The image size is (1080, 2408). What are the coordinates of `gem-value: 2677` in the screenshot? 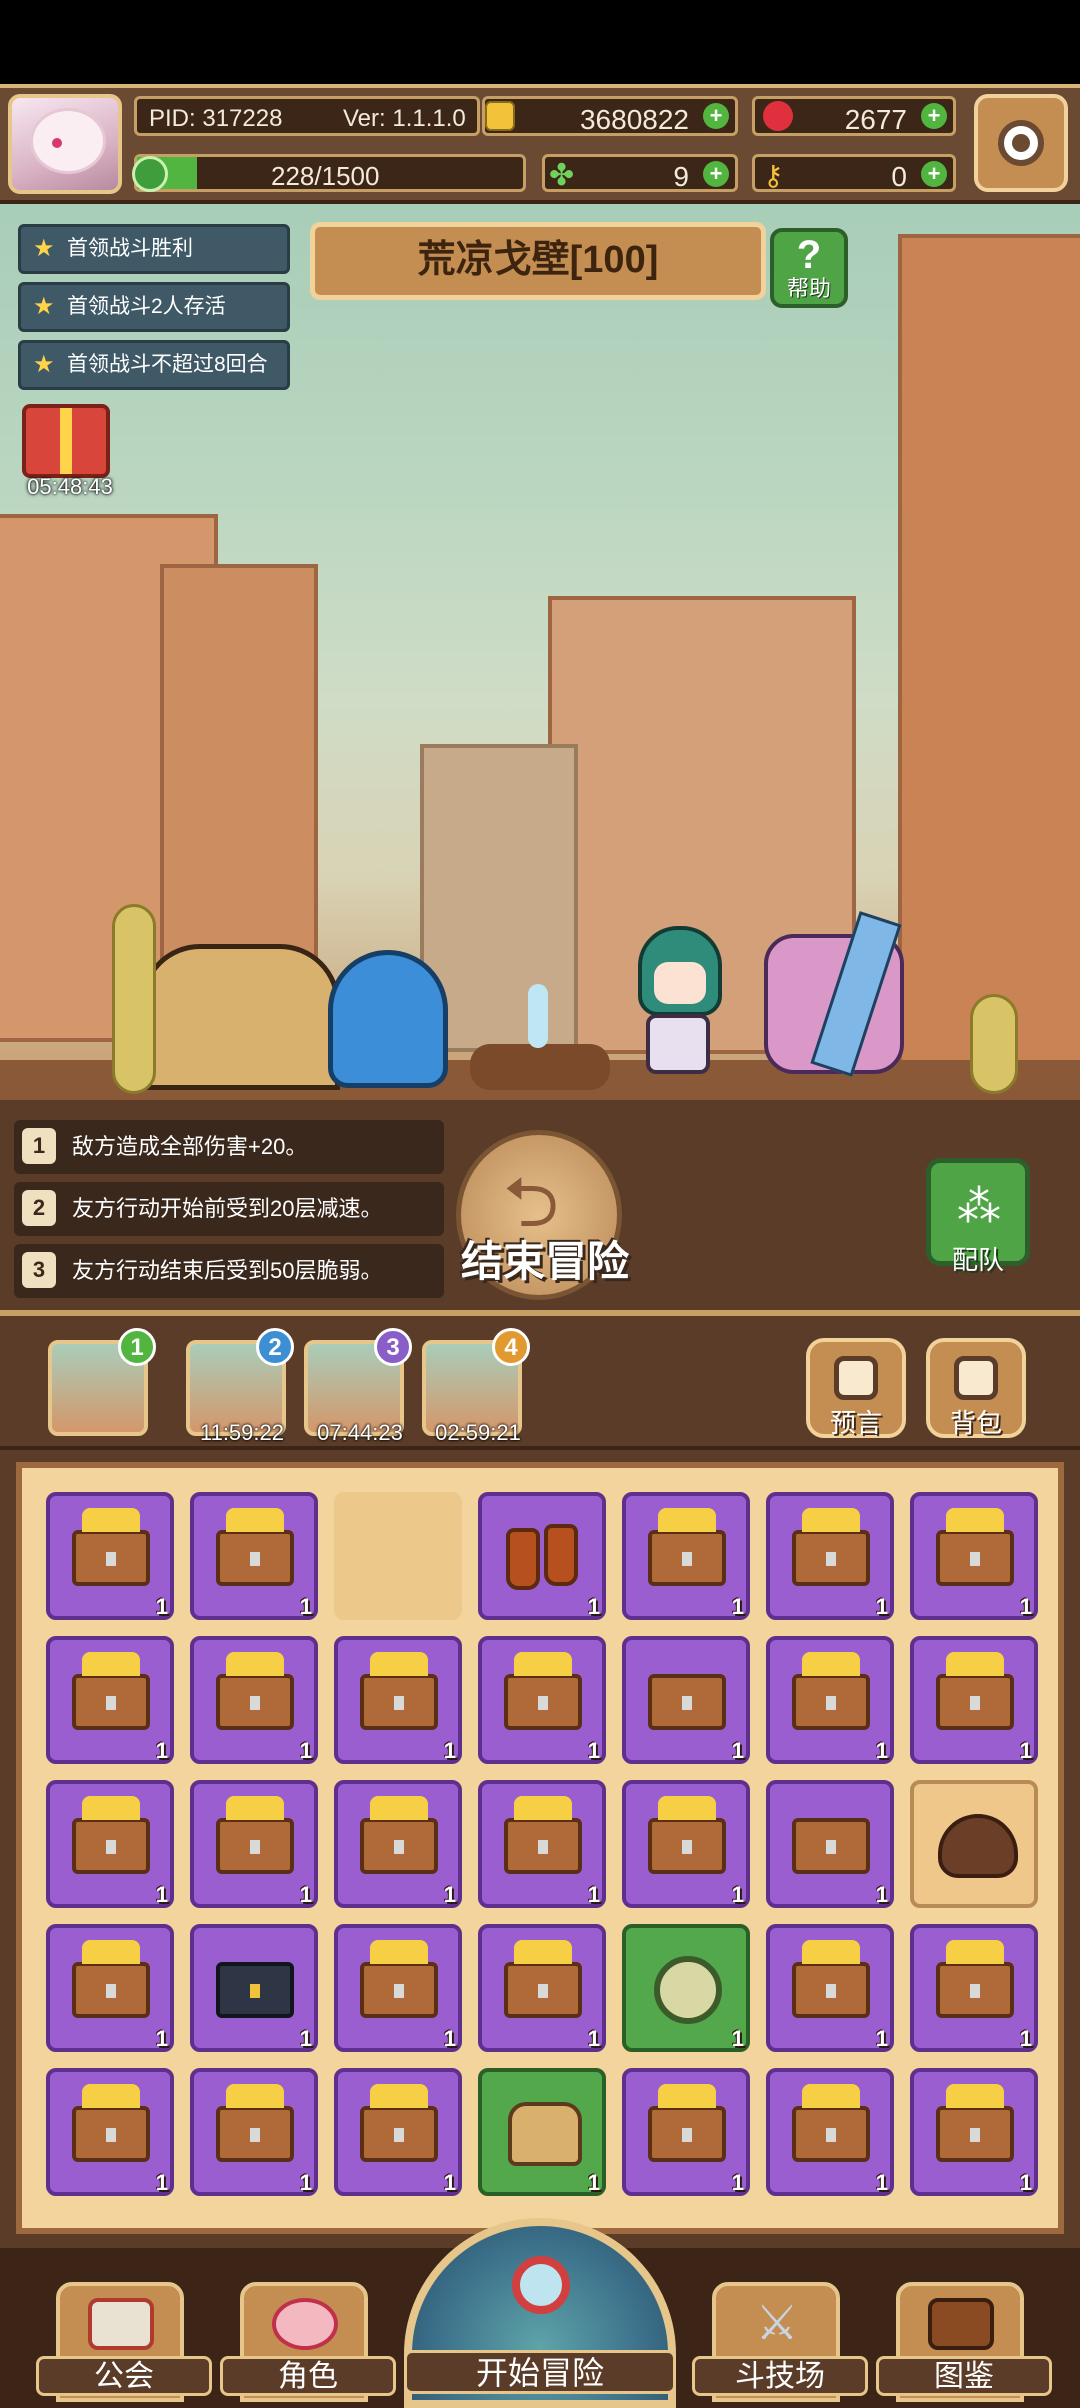 It's located at (875, 119).